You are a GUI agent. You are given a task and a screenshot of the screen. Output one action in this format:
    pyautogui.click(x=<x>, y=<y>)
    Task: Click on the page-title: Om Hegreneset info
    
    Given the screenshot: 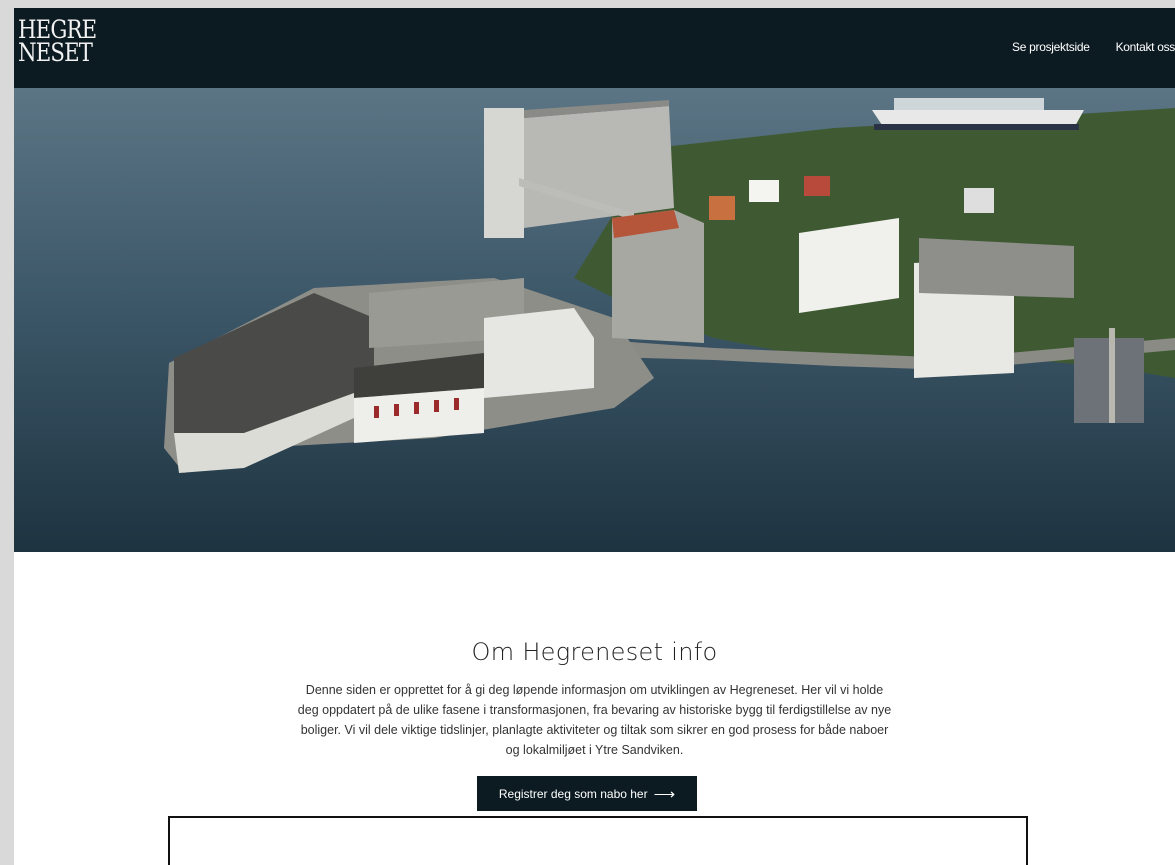 What is the action you would take?
    pyautogui.click(x=594, y=652)
    